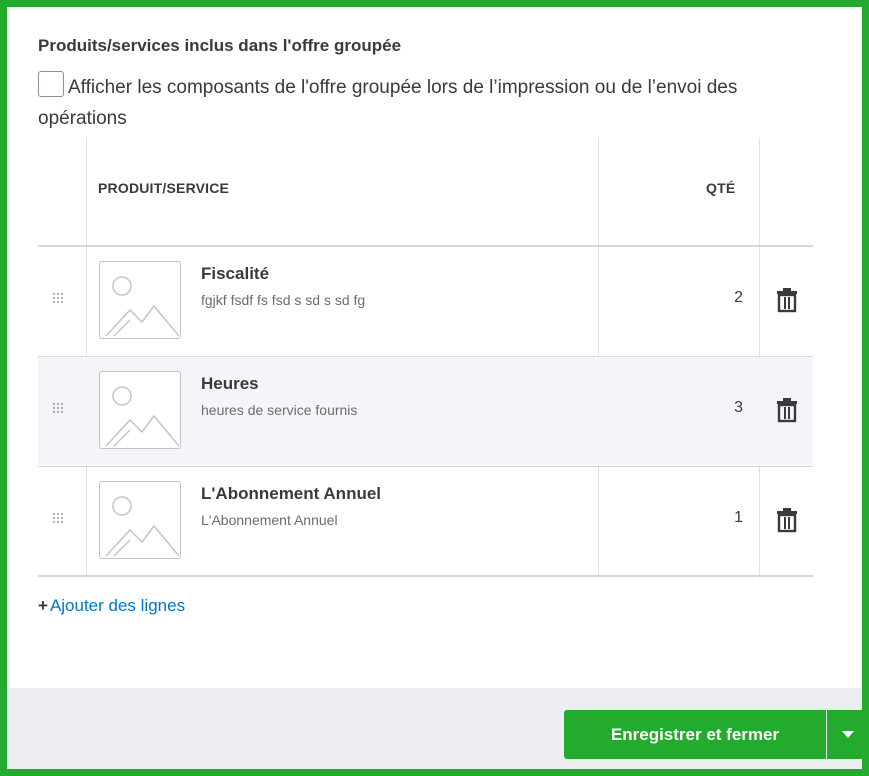 The image size is (869, 776). Describe the element at coordinates (43, 605) in the screenshot. I see `plus-icon: +` at that location.